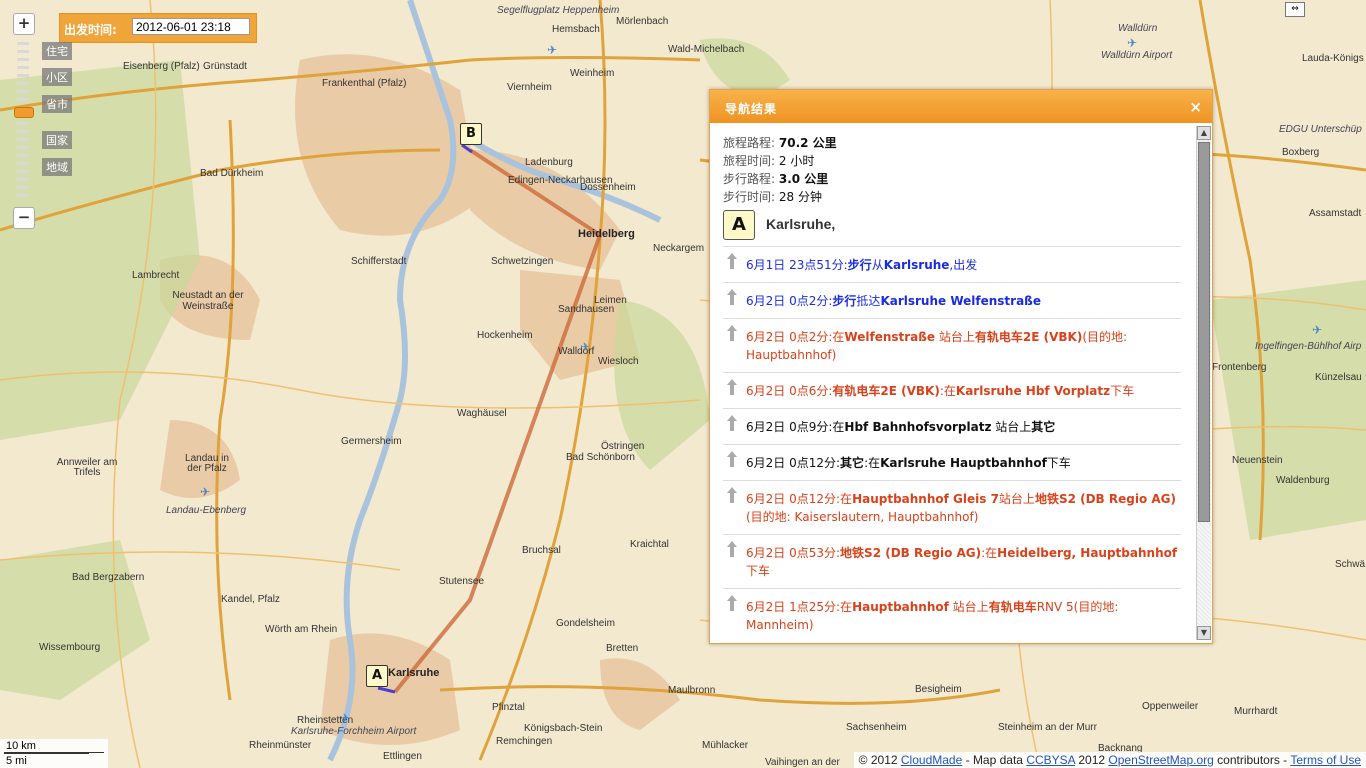 This screenshot has height=768, width=1366. Describe the element at coordinates (24, 218) in the screenshot. I see `zoom-out-button: −` at that location.